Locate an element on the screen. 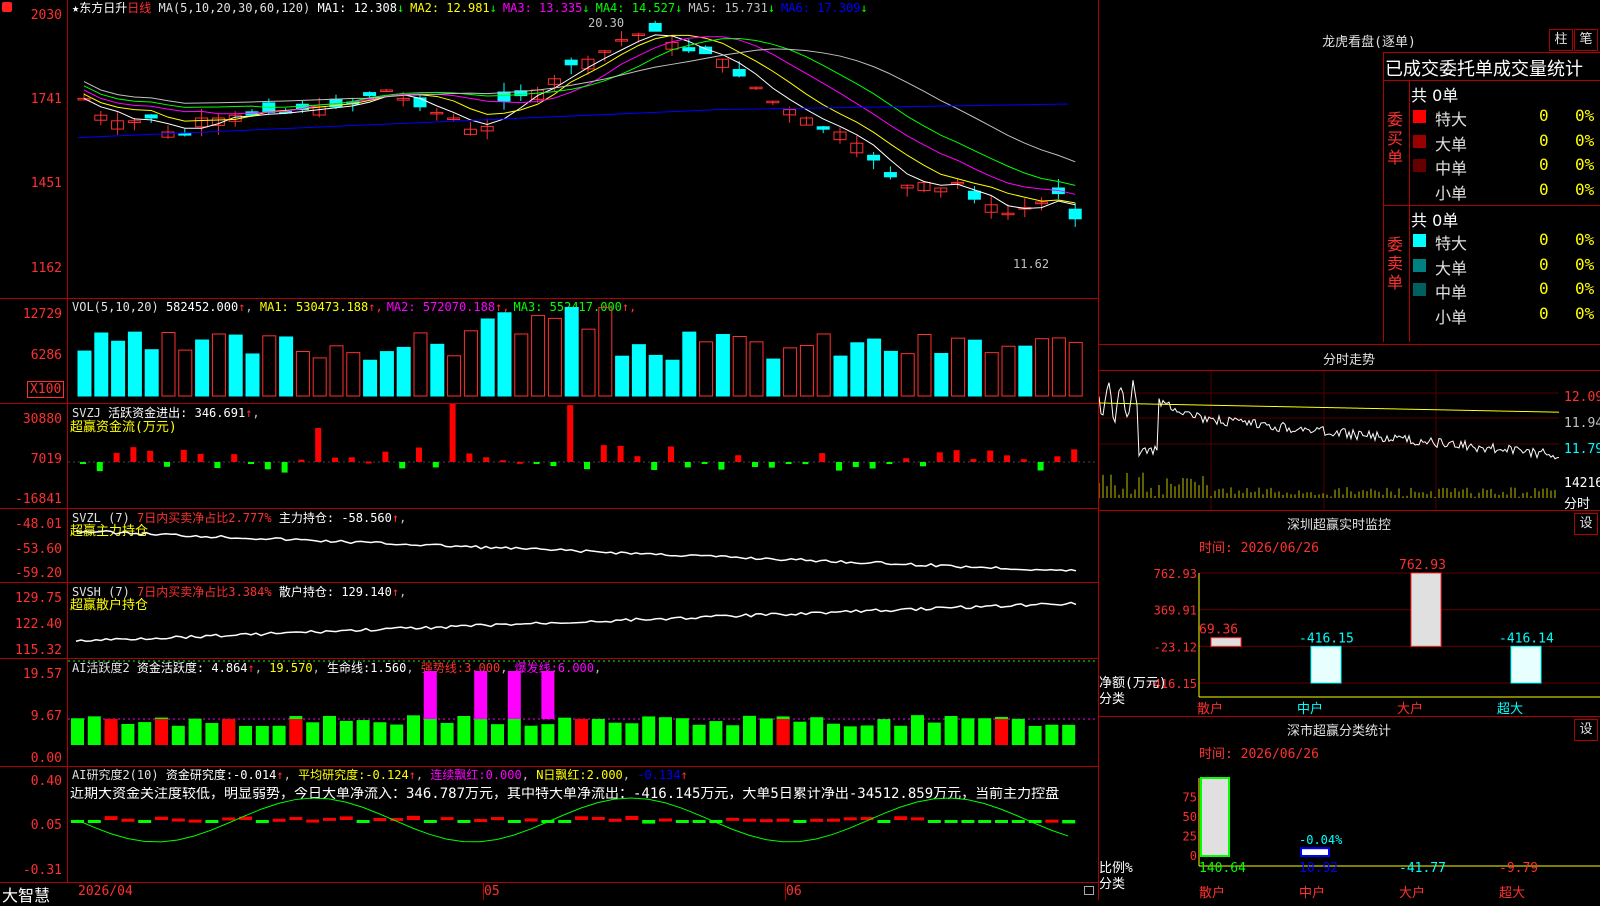  app-name: 大智慧 is located at coordinates (26, 894).